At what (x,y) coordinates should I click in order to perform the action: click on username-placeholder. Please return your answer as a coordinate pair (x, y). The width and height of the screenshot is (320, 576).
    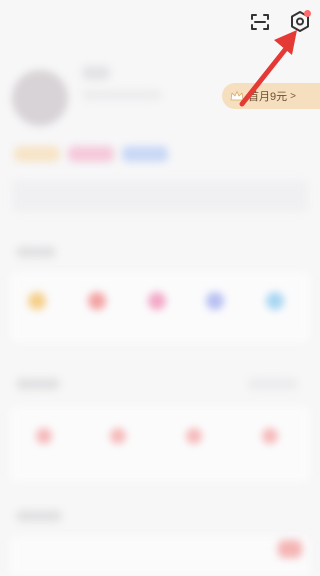
    Looking at the image, I should click on (96, 73).